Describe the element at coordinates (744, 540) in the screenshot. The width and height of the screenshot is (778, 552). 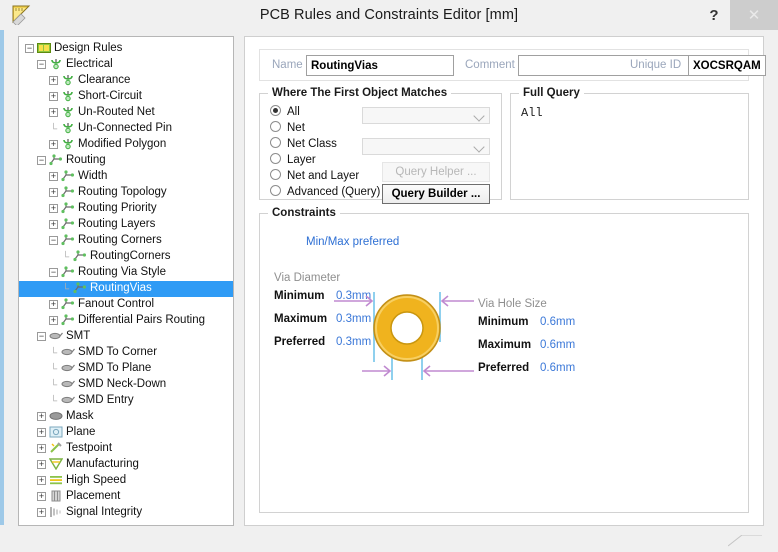
I see `resize-grip` at that location.